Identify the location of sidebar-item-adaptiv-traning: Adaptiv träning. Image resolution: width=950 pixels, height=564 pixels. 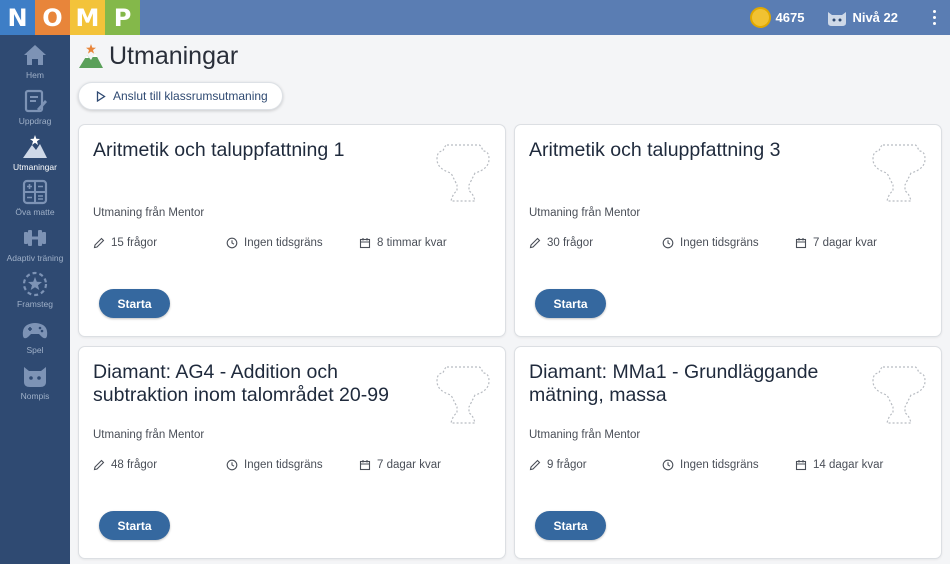
(35, 246).